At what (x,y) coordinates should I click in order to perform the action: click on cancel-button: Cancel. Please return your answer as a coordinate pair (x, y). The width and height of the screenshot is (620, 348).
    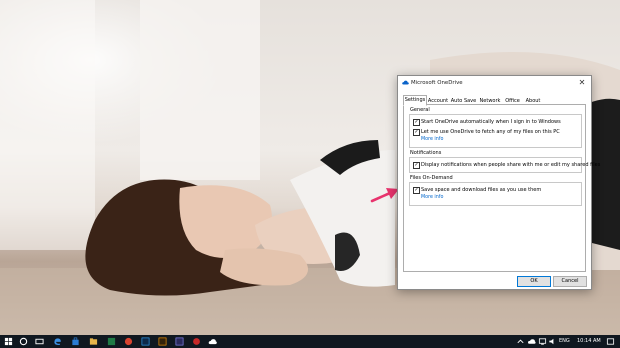
    Looking at the image, I should click on (570, 281).